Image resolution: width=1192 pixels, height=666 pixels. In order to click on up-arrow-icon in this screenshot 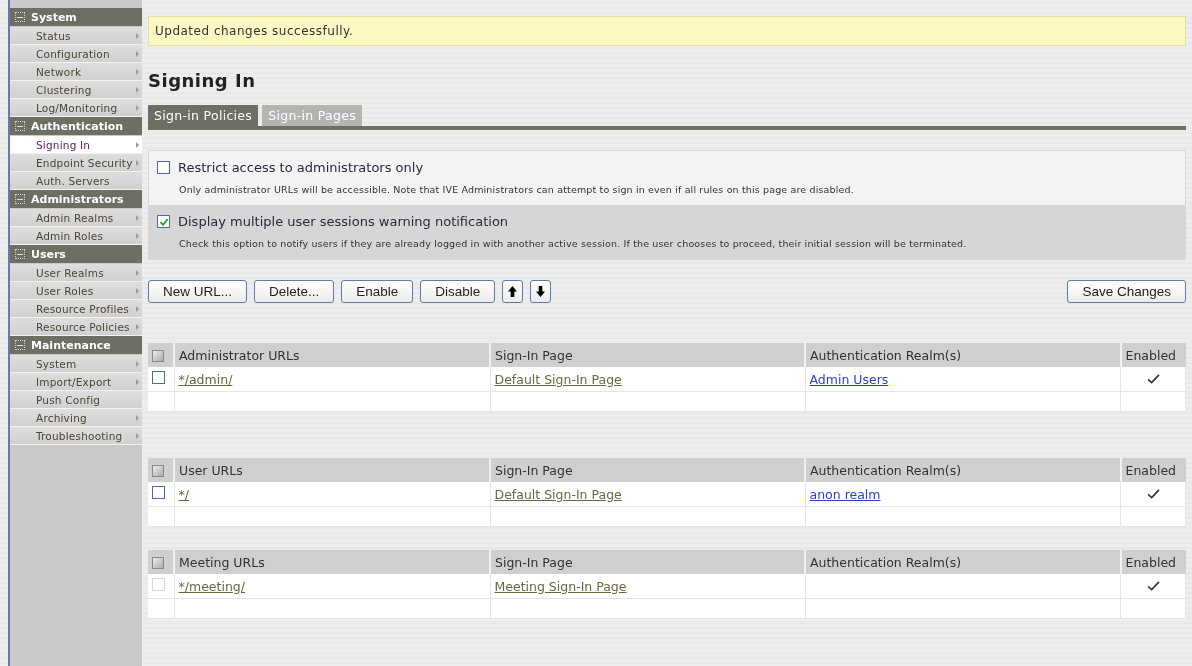, I will do `click(513, 291)`.